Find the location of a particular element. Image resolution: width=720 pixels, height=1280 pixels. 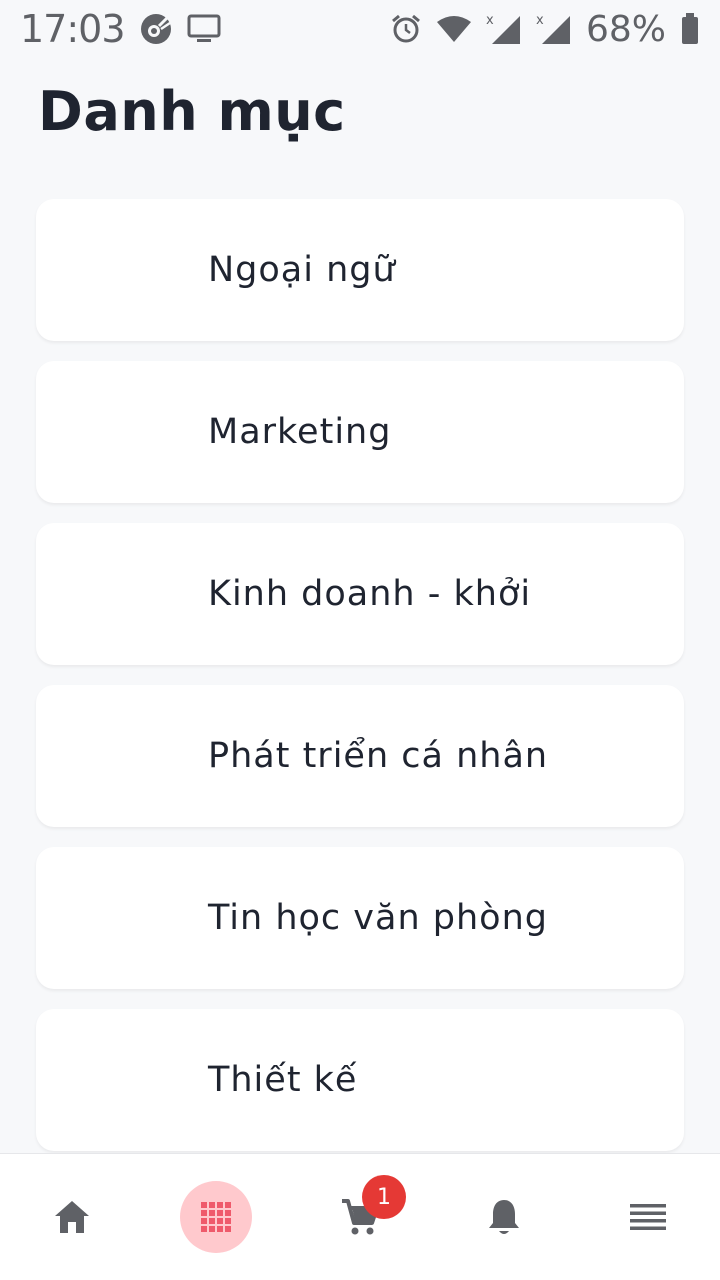

category-card-phat-trien-ca-nhan: Phát triển cá nhân is located at coordinates (360, 756).